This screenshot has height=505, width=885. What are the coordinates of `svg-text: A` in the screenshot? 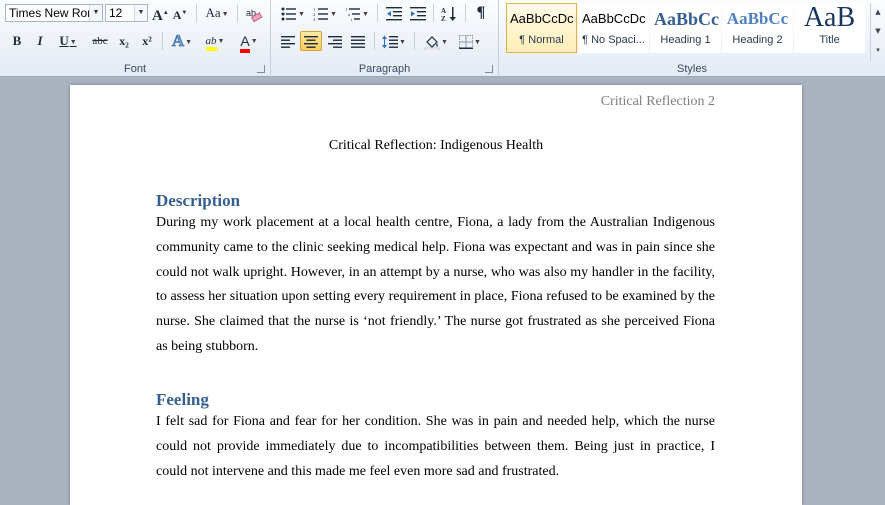 It's located at (443, 11).